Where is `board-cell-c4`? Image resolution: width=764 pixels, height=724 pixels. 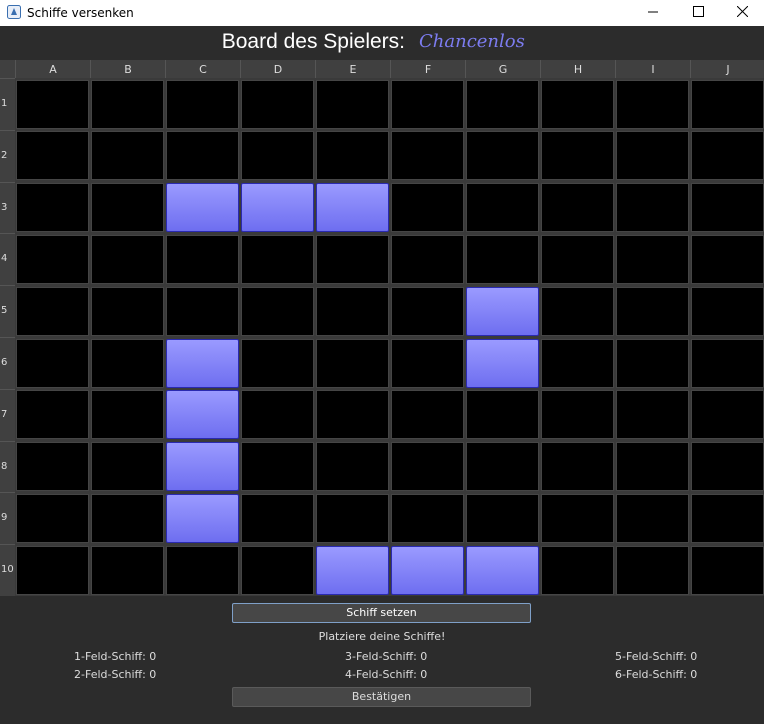
board-cell-c4 is located at coordinates (202, 259).